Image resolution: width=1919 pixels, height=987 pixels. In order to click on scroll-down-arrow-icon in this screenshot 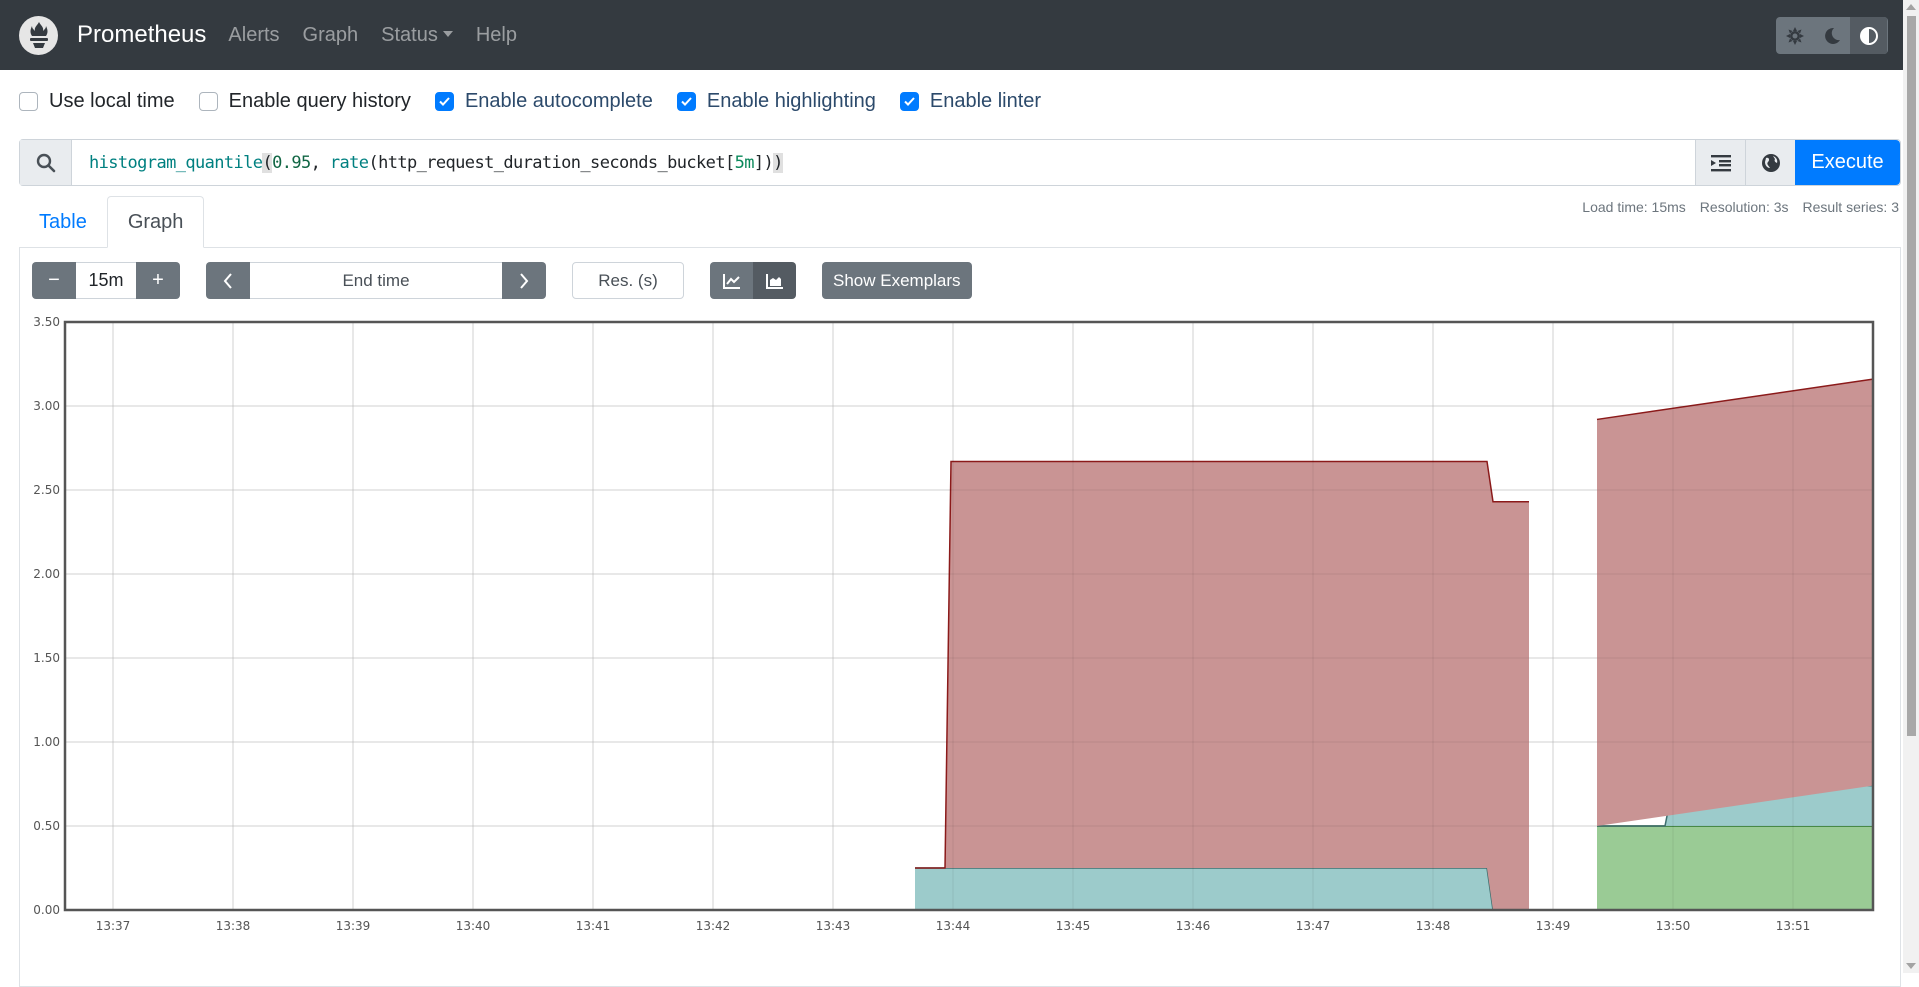, I will do `click(1911, 966)`.